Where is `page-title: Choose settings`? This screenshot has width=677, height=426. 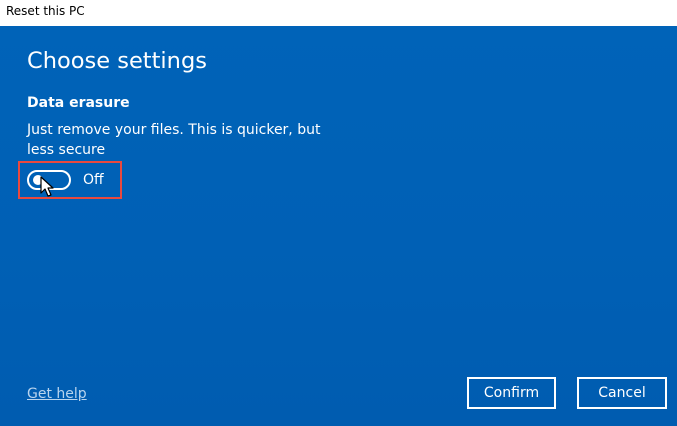 page-title: Choose settings is located at coordinates (117, 61).